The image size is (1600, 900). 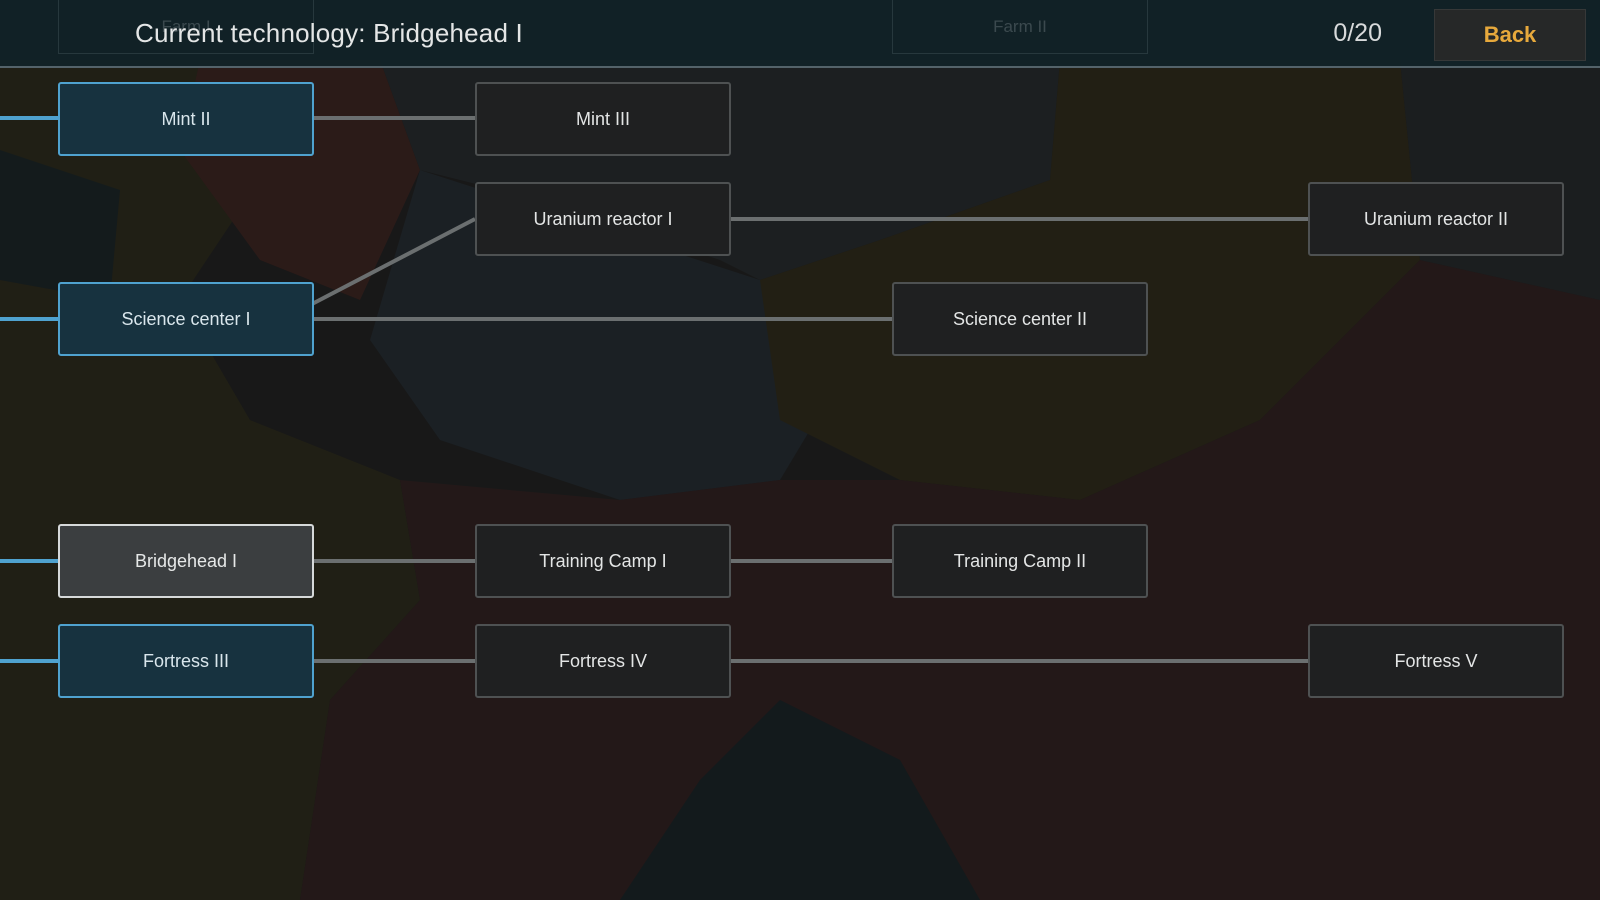 What do you see at coordinates (1020, 561) in the screenshot?
I see `tech-node-training-camp-2: Training Camp II` at bounding box center [1020, 561].